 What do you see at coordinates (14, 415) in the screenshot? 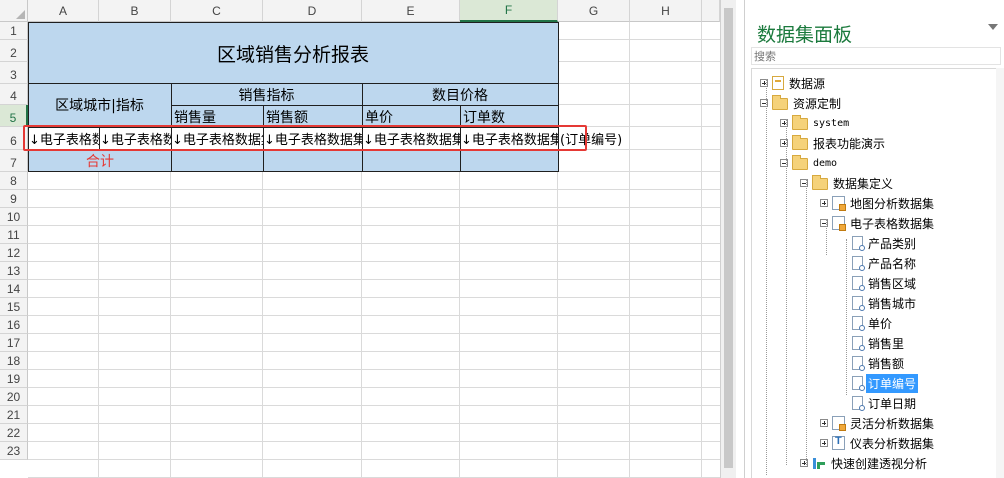
I see `row-header-21: 21` at bounding box center [14, 415].